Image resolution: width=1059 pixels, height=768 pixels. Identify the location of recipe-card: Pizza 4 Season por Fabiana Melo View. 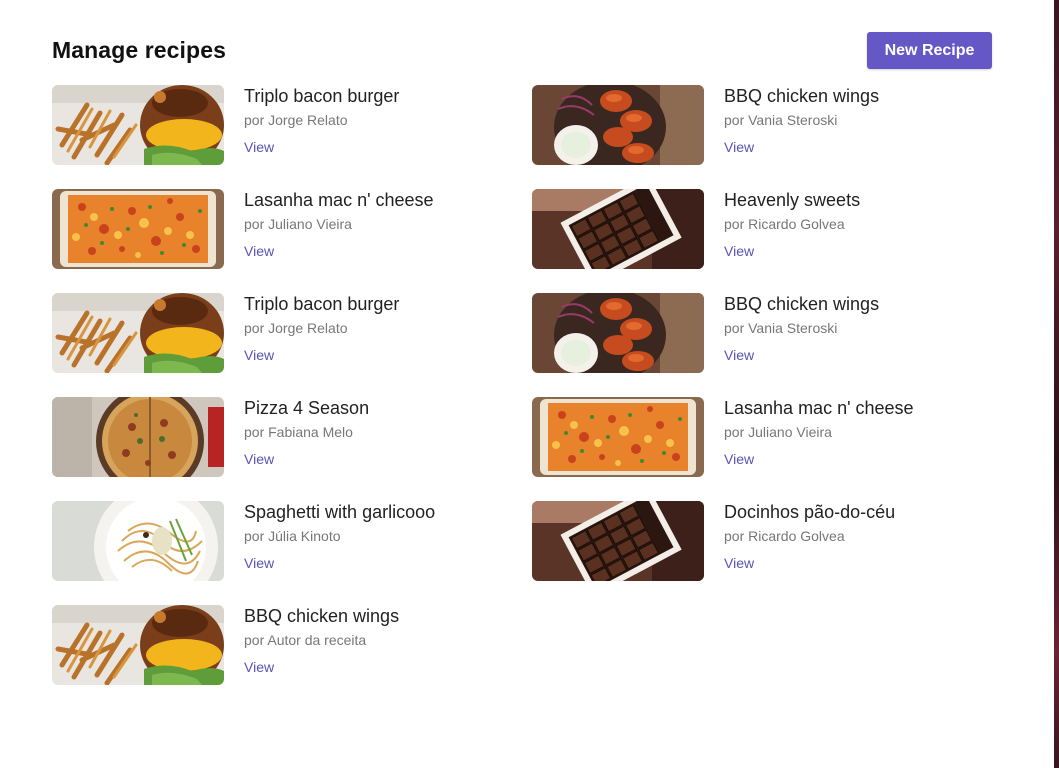
(262, 437).